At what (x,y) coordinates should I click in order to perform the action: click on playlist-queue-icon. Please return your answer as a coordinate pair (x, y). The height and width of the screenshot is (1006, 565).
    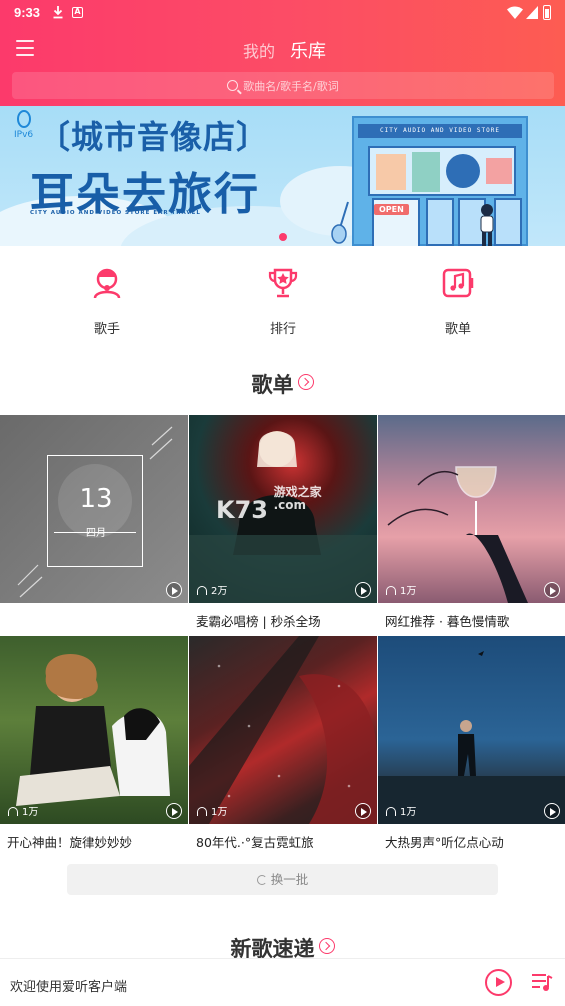
    Looking at the image, I should click on (542, 982).